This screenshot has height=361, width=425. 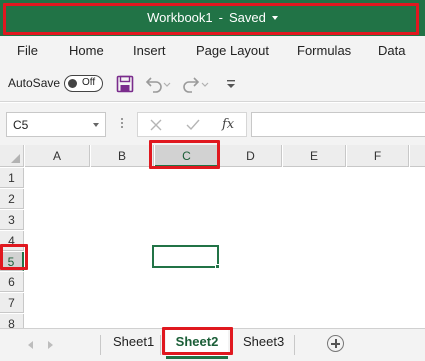 What do you see at coordinates (185, 256) in the screenshot?
I see `active-cell-c5` at bounding box center [185, 256].